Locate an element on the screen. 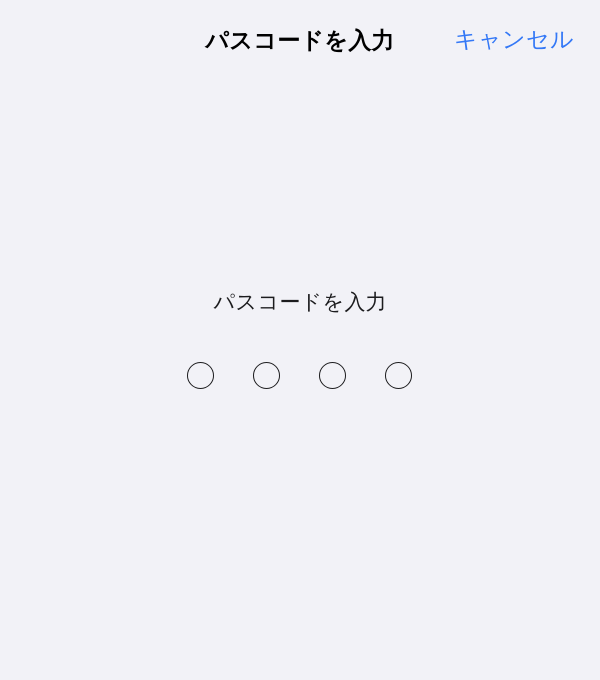 The height and width of the screenshot is (680, 600). cancel-button: キャンセル is located at coordinates (514, 39).